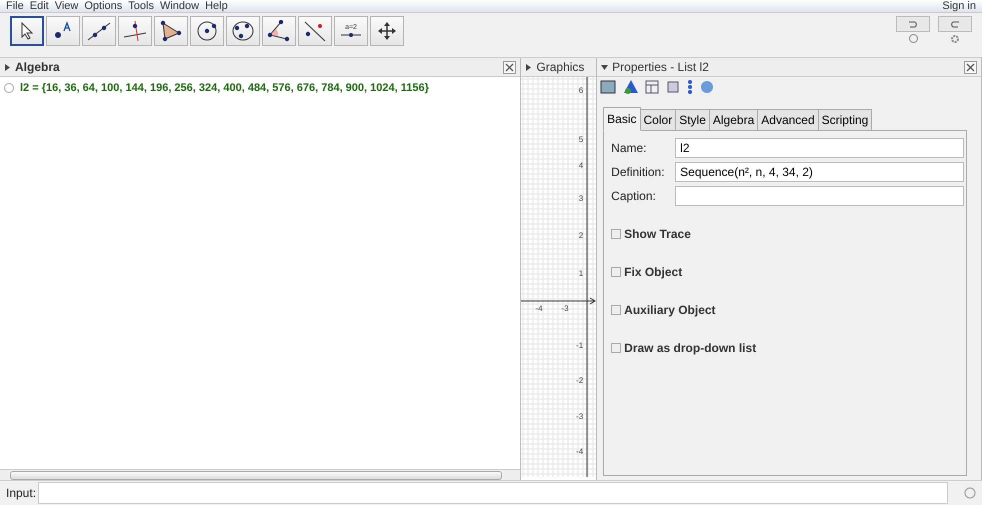 The image size is (982, 505). Describe the element at coordinates (581, 90) in the screenshot. I see `axis-label: 6` at that location.